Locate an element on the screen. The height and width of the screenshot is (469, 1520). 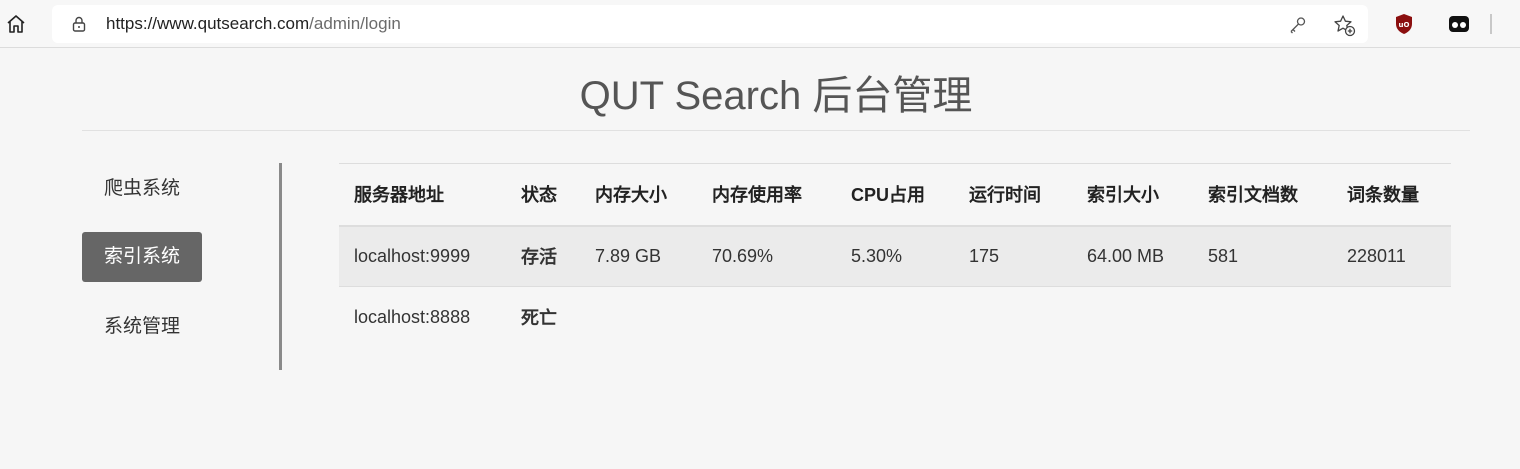
cell-uptime: 175 is located at coordinates (1013, 256).